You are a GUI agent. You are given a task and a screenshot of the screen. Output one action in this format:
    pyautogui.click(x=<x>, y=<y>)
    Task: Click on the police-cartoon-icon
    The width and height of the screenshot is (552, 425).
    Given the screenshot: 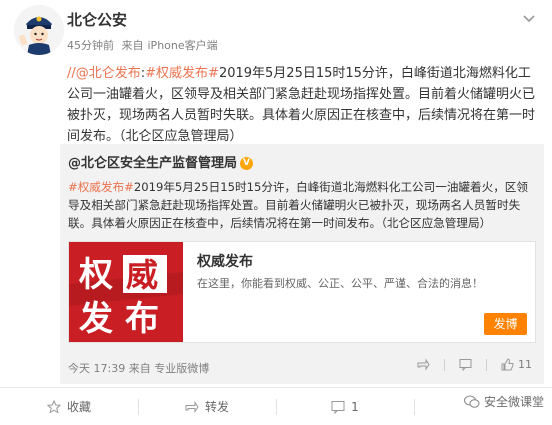 What is the action you would take?
    pyautogui.click(x=39, y=30)
    